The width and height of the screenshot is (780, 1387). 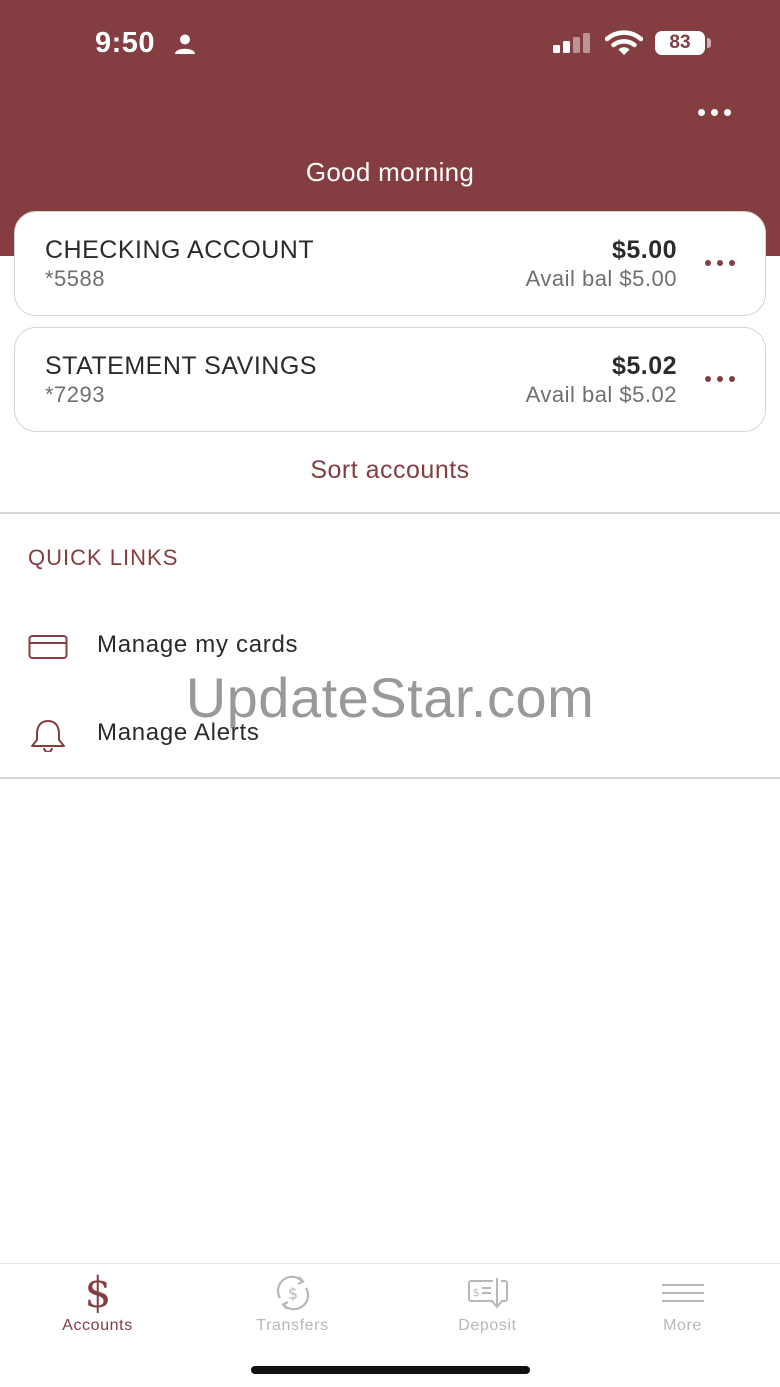 What do you see at coordinates (75, 278) in the screenshot?
I see `account-number: *5588` at bounding box center [75, 278].